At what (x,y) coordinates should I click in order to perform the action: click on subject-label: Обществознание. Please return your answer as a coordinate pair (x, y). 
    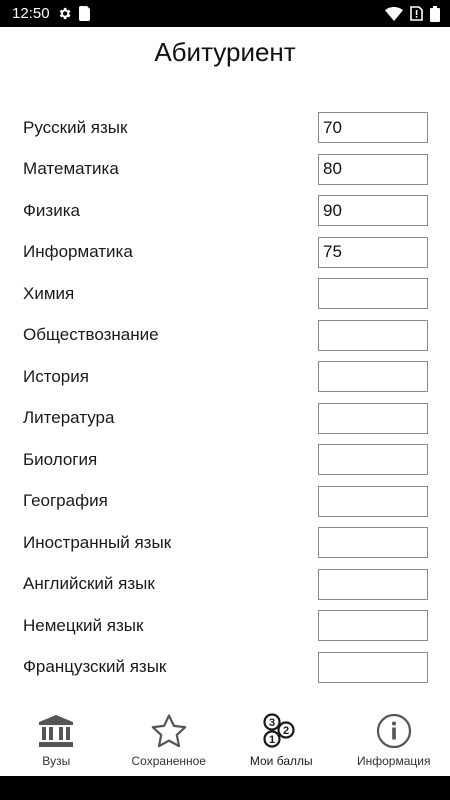
    Looking at the image, I should click on (91, 335).